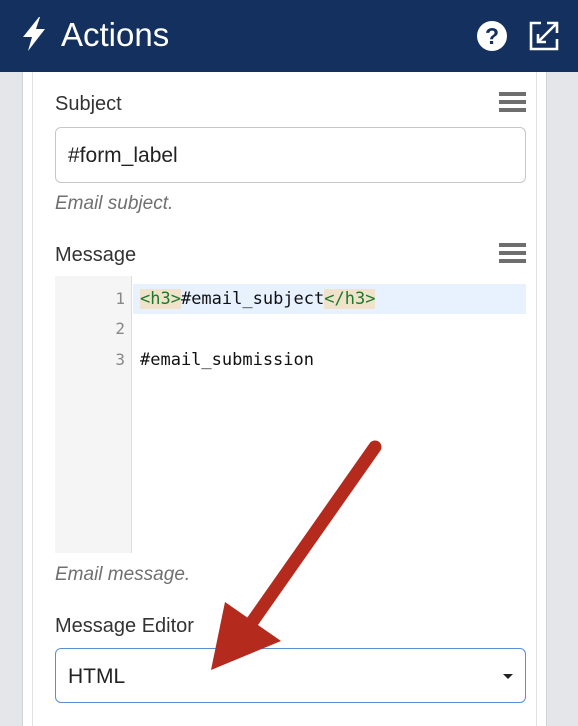 The width and height of the screenshot is (578, 726). What do you see at coordinates (96, 255) in the screenshot?
I see `message-label: Message` at bounding box center [96, 255].